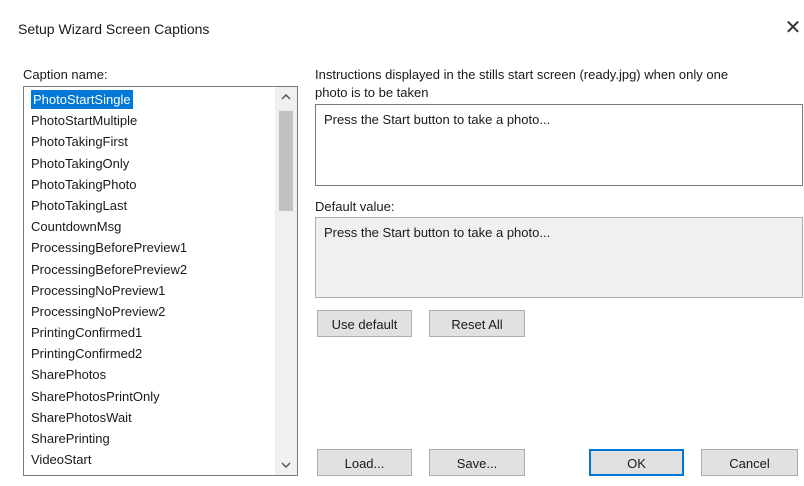 This screenshot has width=804, height=486. Describe the element at coordinates (150, 226) in the screenshot. I see `caption-list-item: CountdownMsg` at that location.